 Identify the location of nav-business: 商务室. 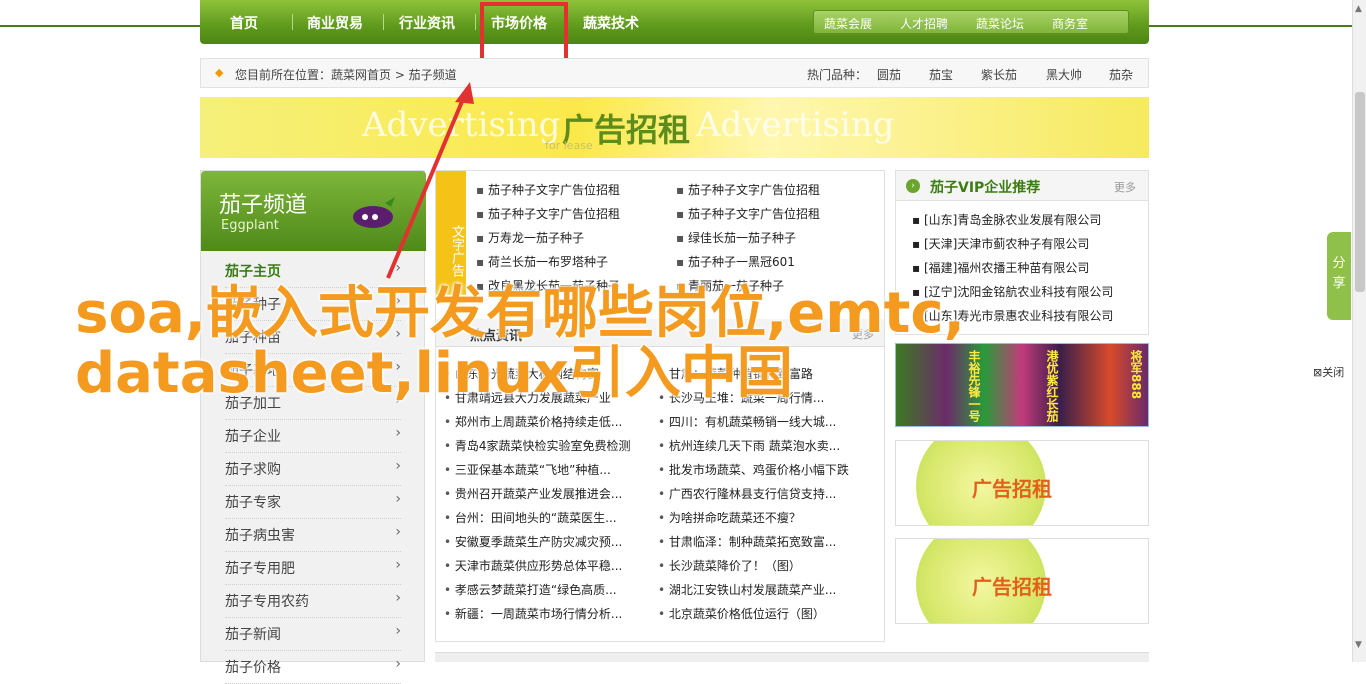
(1070, 23).